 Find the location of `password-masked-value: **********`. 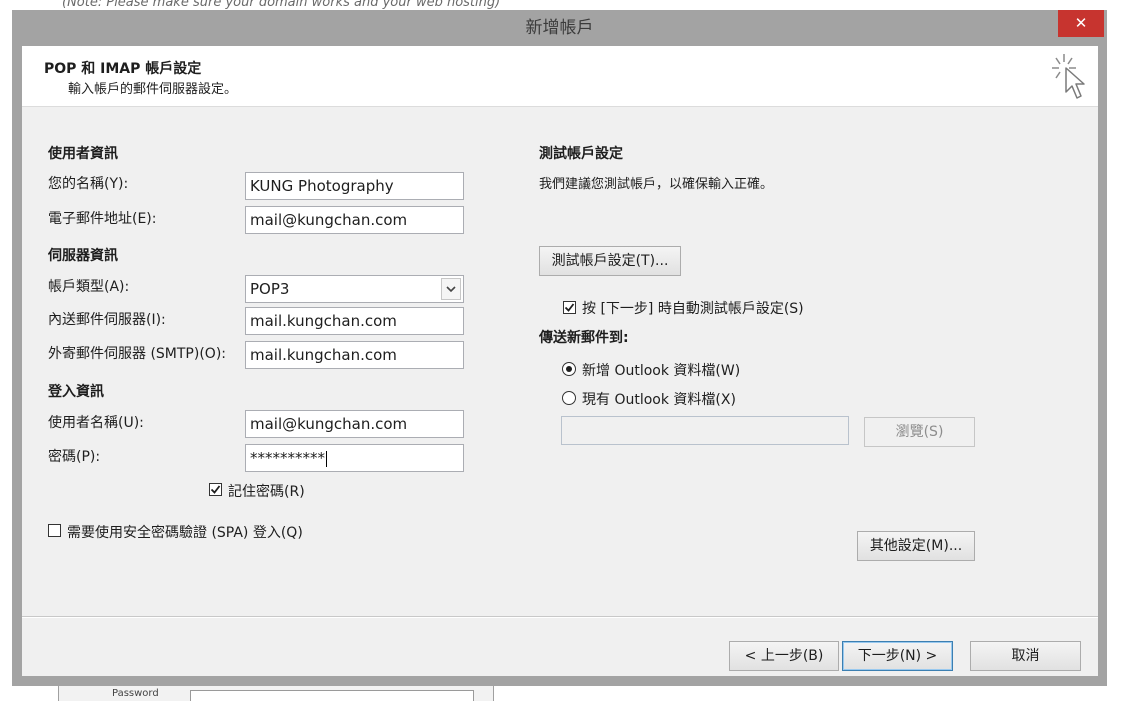

password-masked-value: ********** is located at coordinates (287, 458).